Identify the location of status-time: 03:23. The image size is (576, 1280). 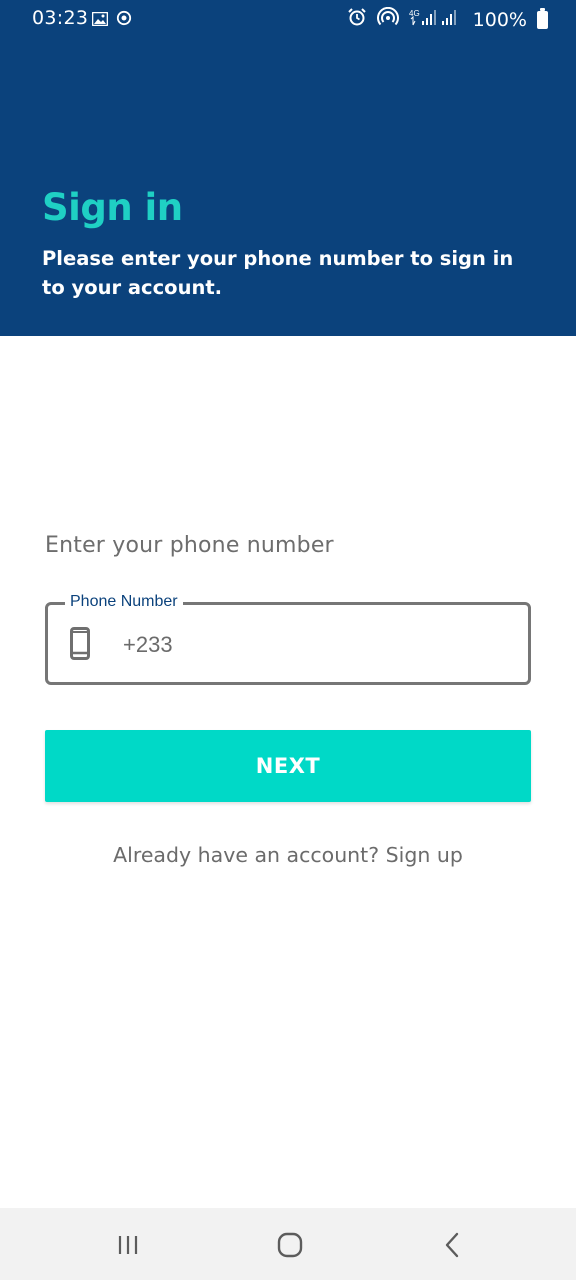
(60, 18).